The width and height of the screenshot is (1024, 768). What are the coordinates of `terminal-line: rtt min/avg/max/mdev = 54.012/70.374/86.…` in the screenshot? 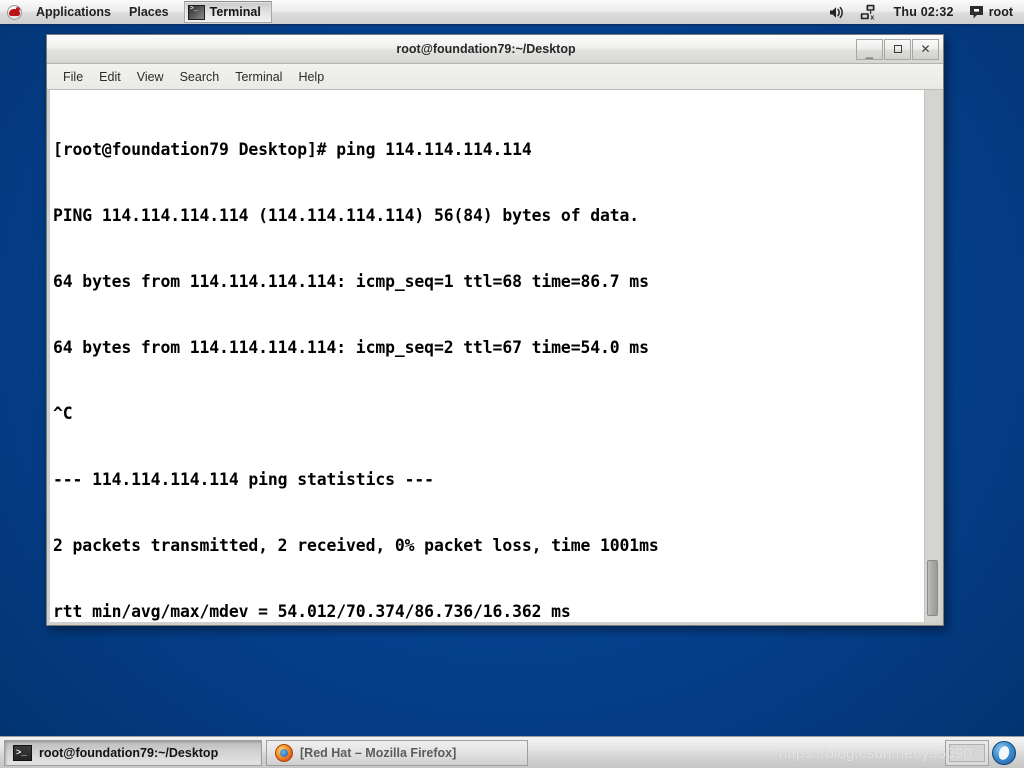 It's located at (312, 611).